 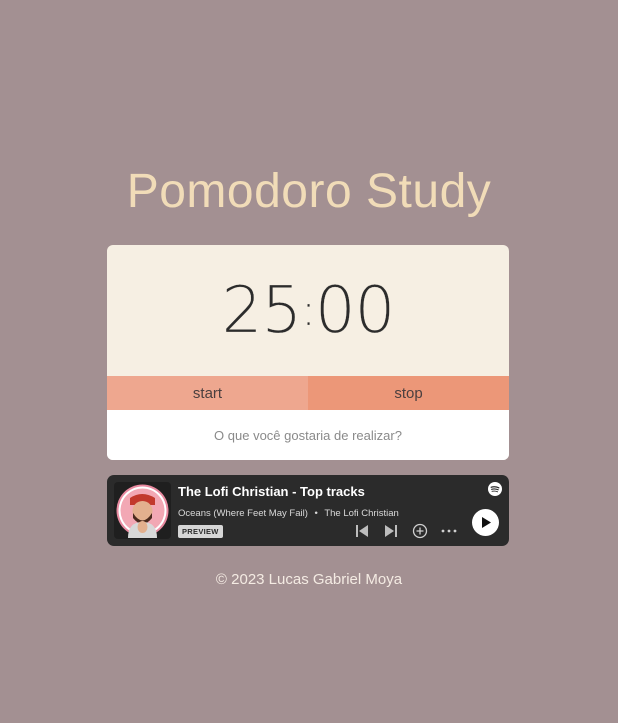 I want to click on timer-display: 25:00, so click(x=308, y=310).